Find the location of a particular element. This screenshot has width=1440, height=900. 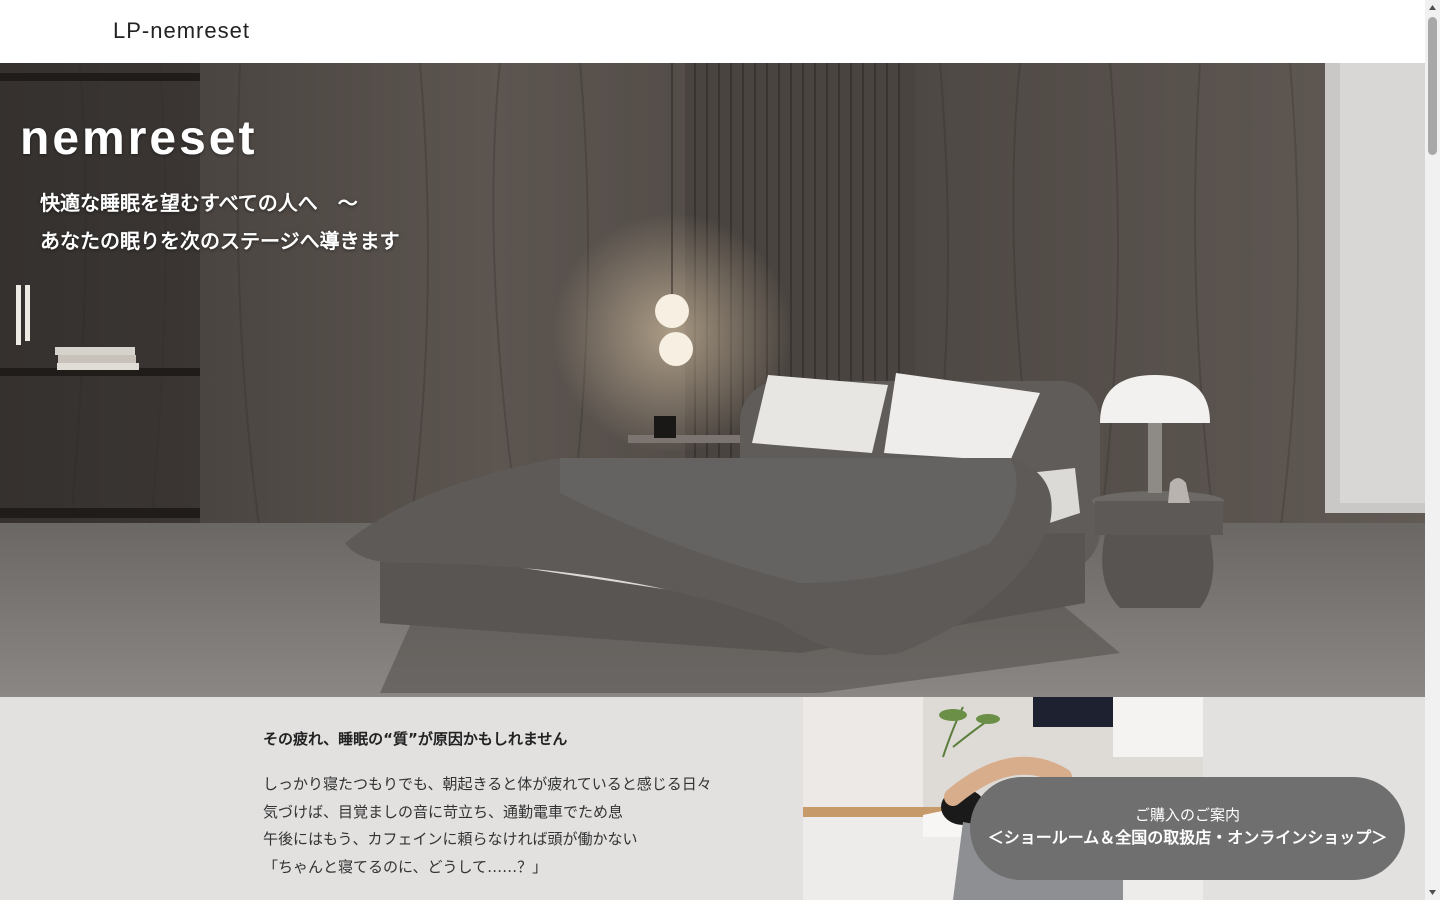

scroll-up-arrow-icon is located at coordinates (1432, 8).